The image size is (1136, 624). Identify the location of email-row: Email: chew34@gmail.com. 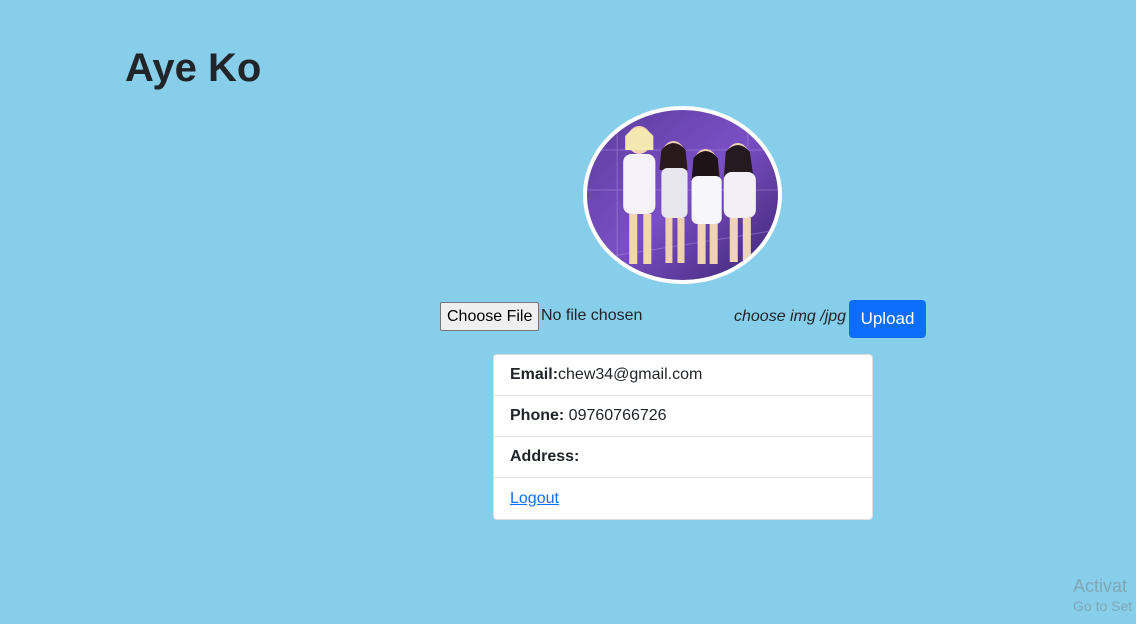
(683, 375).